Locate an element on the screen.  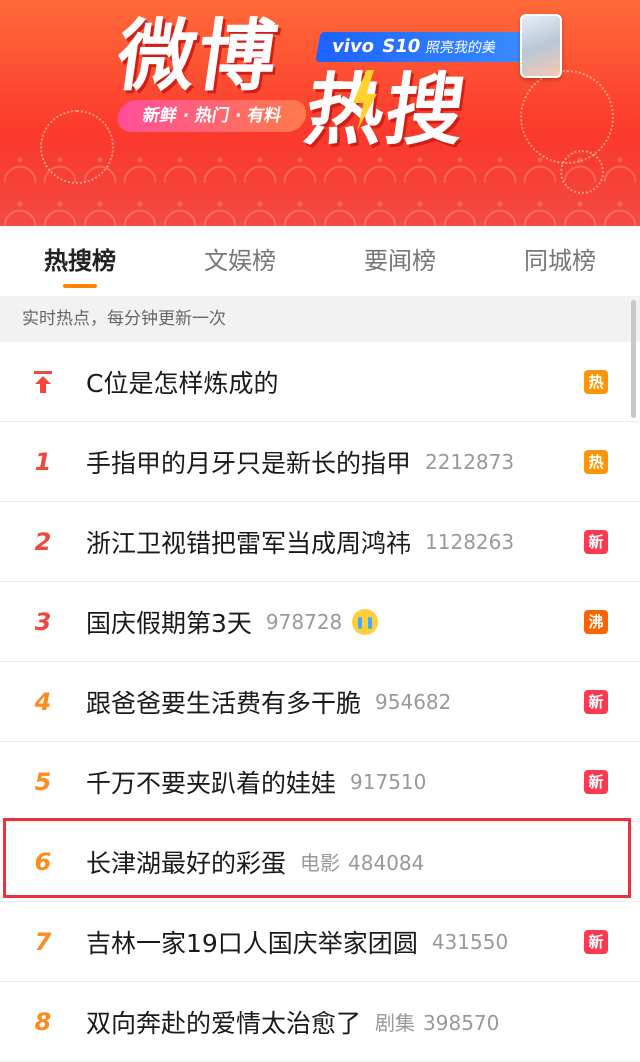
rank-number: 3 is located at coordinates (43, 621).